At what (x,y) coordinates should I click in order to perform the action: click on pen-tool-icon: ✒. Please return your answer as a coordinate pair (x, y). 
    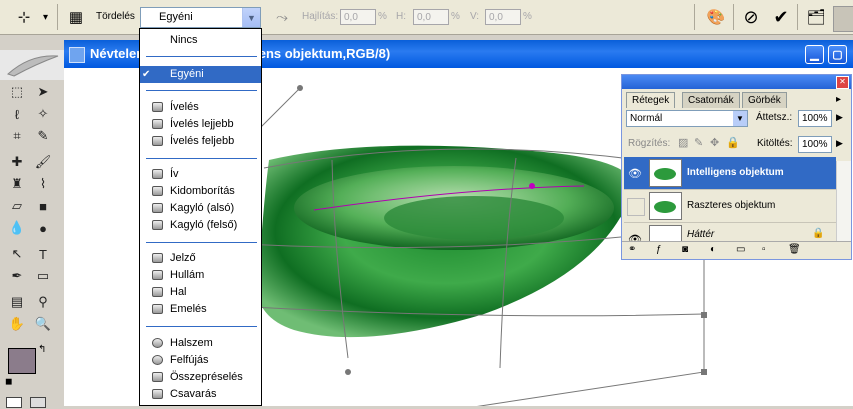
    Looking at the image, I should click on (17, 276).